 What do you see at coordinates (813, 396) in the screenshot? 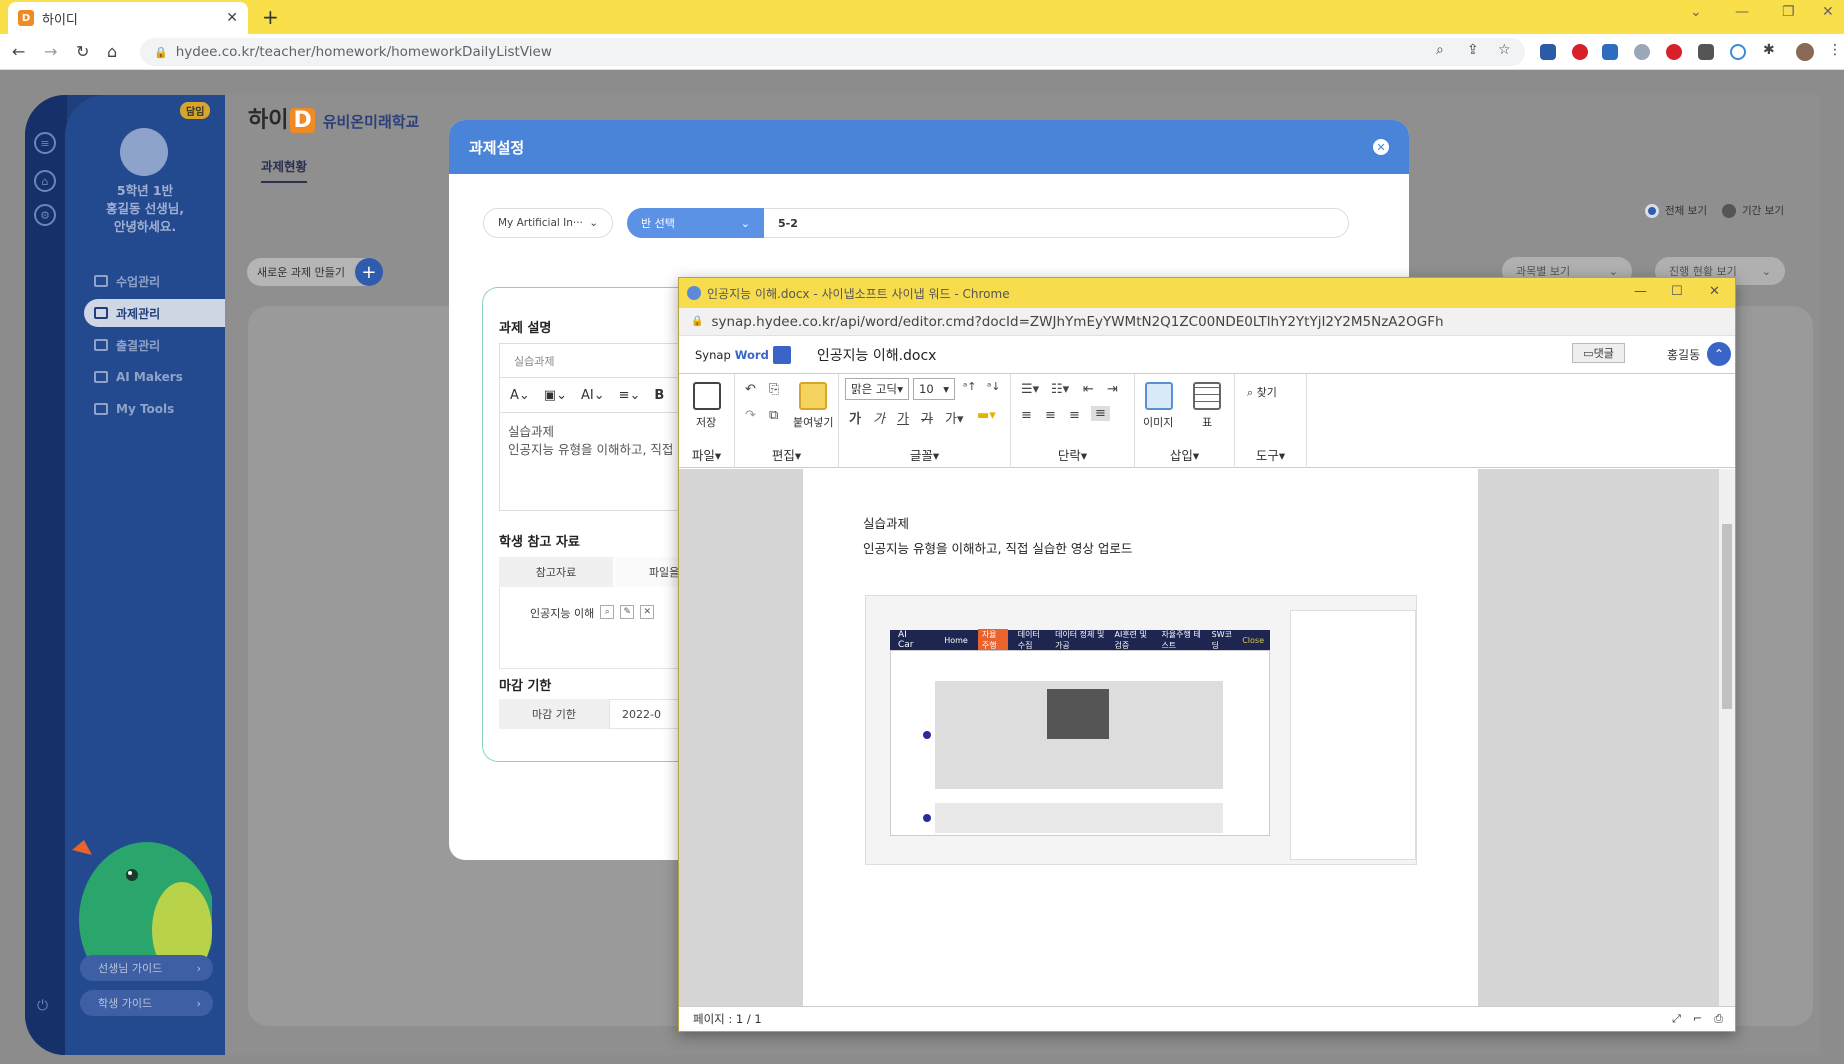
I see `paste-clipboard-icon` at bounding box center [813, 396].